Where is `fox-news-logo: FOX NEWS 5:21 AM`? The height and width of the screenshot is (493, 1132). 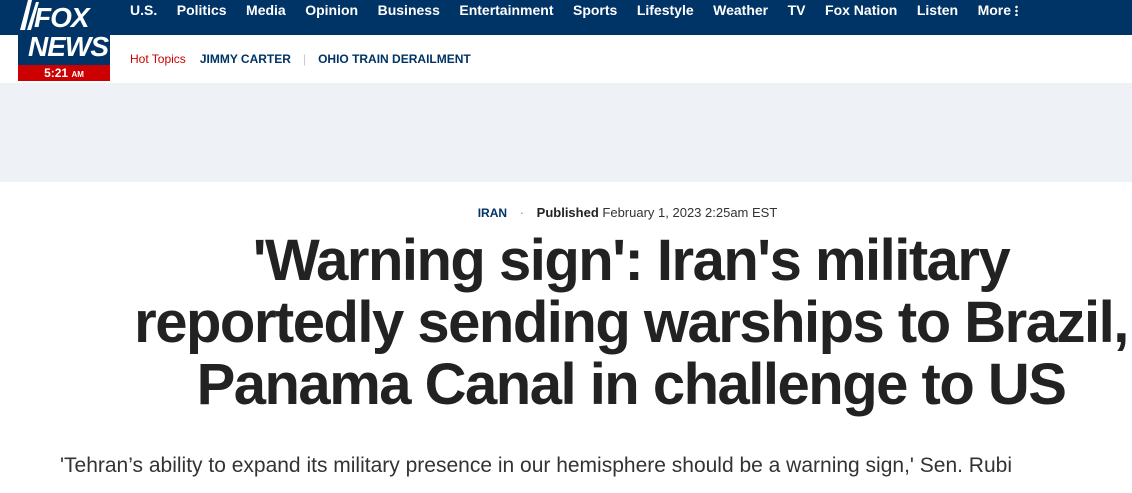 fox-news-logo: FOX NEWS 5:21 AM is located at coordinates (64, 41).